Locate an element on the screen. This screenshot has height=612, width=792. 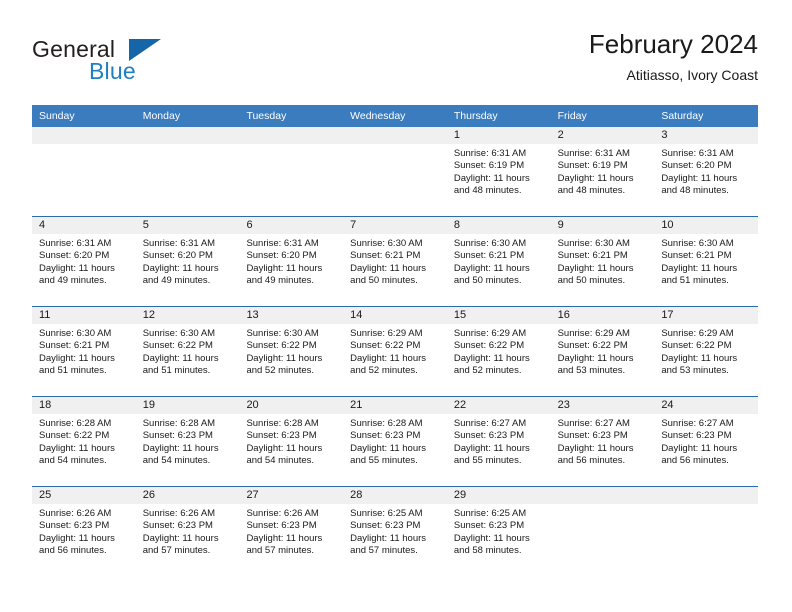
day-number: 25 is located at coordinates (84, 495).